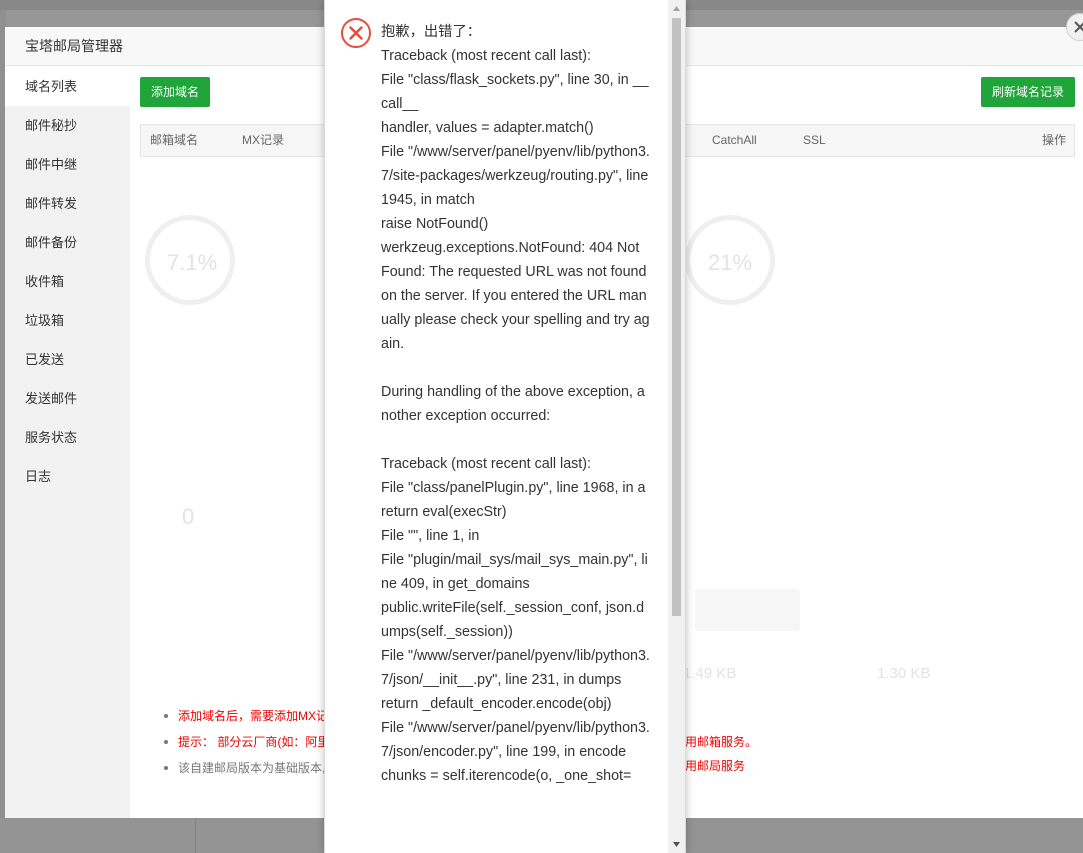  I want to click on refresh-domain-records-button: 刷新域名记录, so click(1027, 92).